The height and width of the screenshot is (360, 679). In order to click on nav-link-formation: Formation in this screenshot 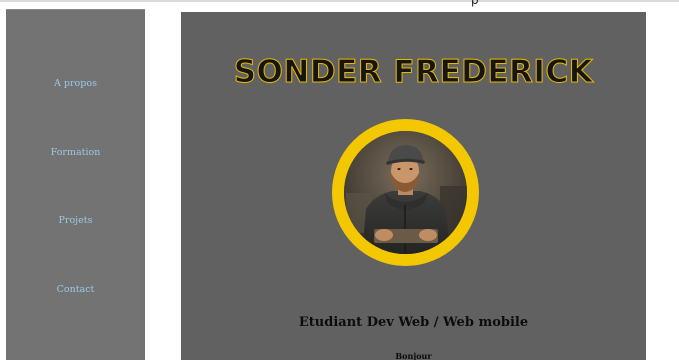, I will do `click(75, 152)`.